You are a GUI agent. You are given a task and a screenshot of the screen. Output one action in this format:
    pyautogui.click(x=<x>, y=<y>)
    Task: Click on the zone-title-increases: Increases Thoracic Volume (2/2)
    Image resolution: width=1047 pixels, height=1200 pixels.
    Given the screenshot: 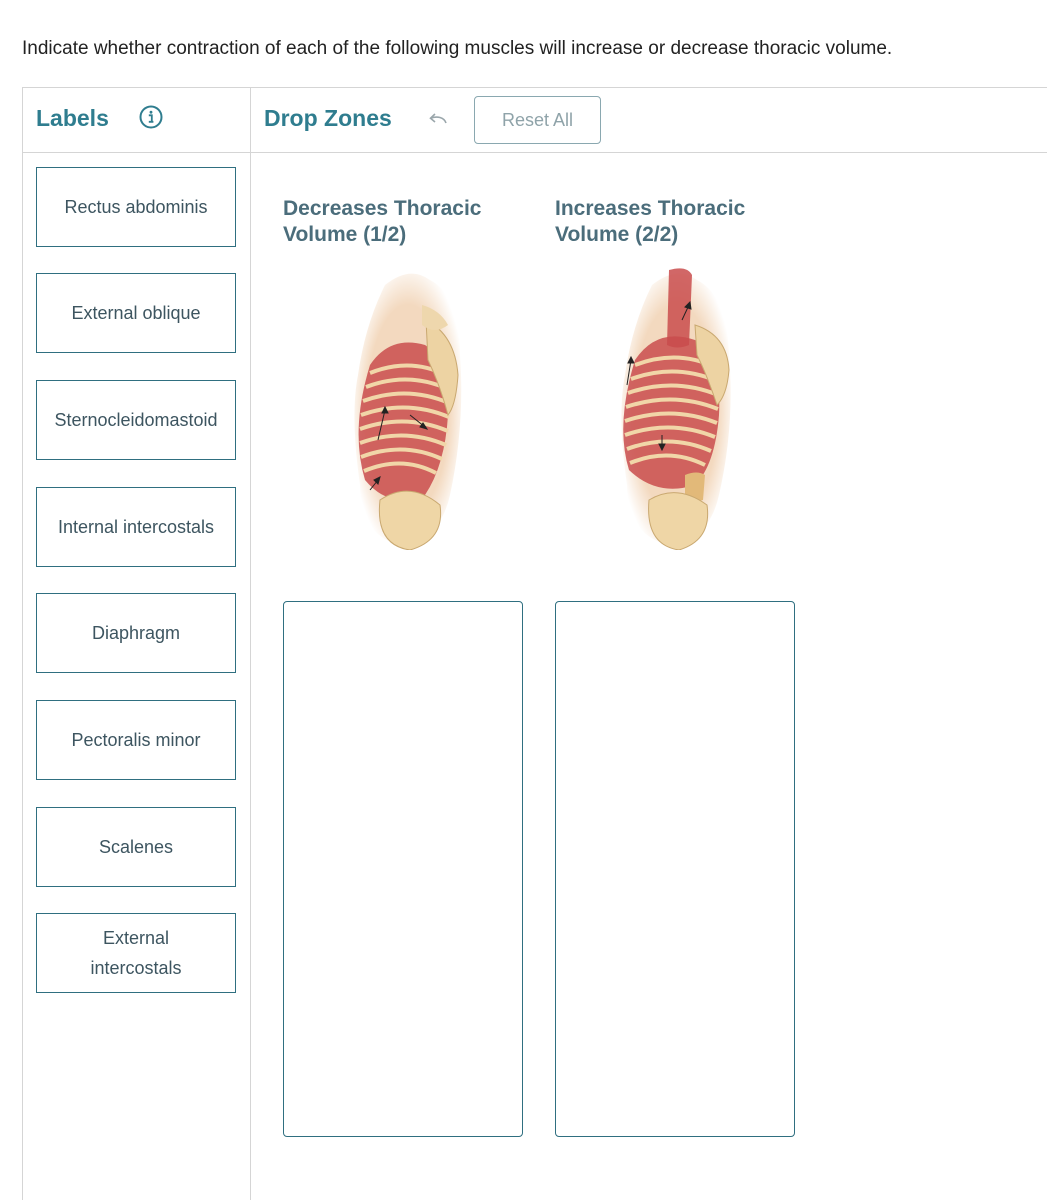 What is the action you would take?
    pyautogui.click(x=650, y=221)
    